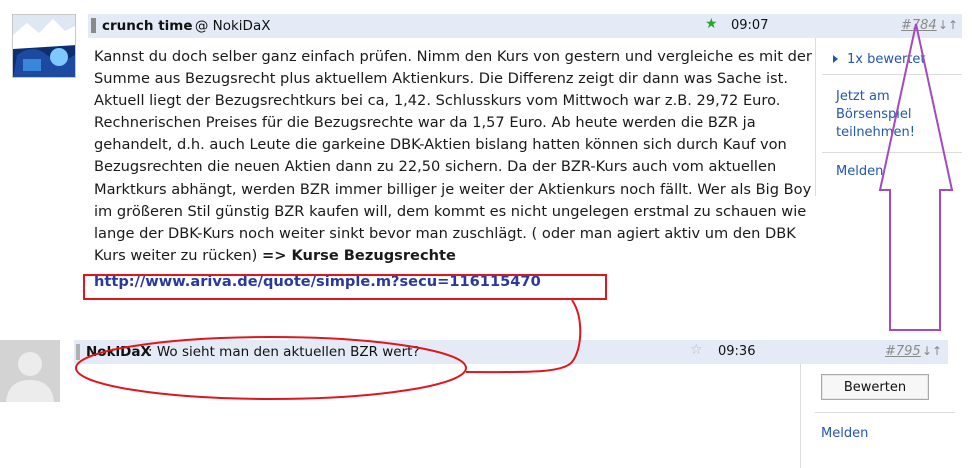 Image resolution: width=972 pixels, height=468 pixels. What do you see at coordinates (835, 59) in the screenshot?
I see `triangle-right-icon` at bounding box center [835, 59].